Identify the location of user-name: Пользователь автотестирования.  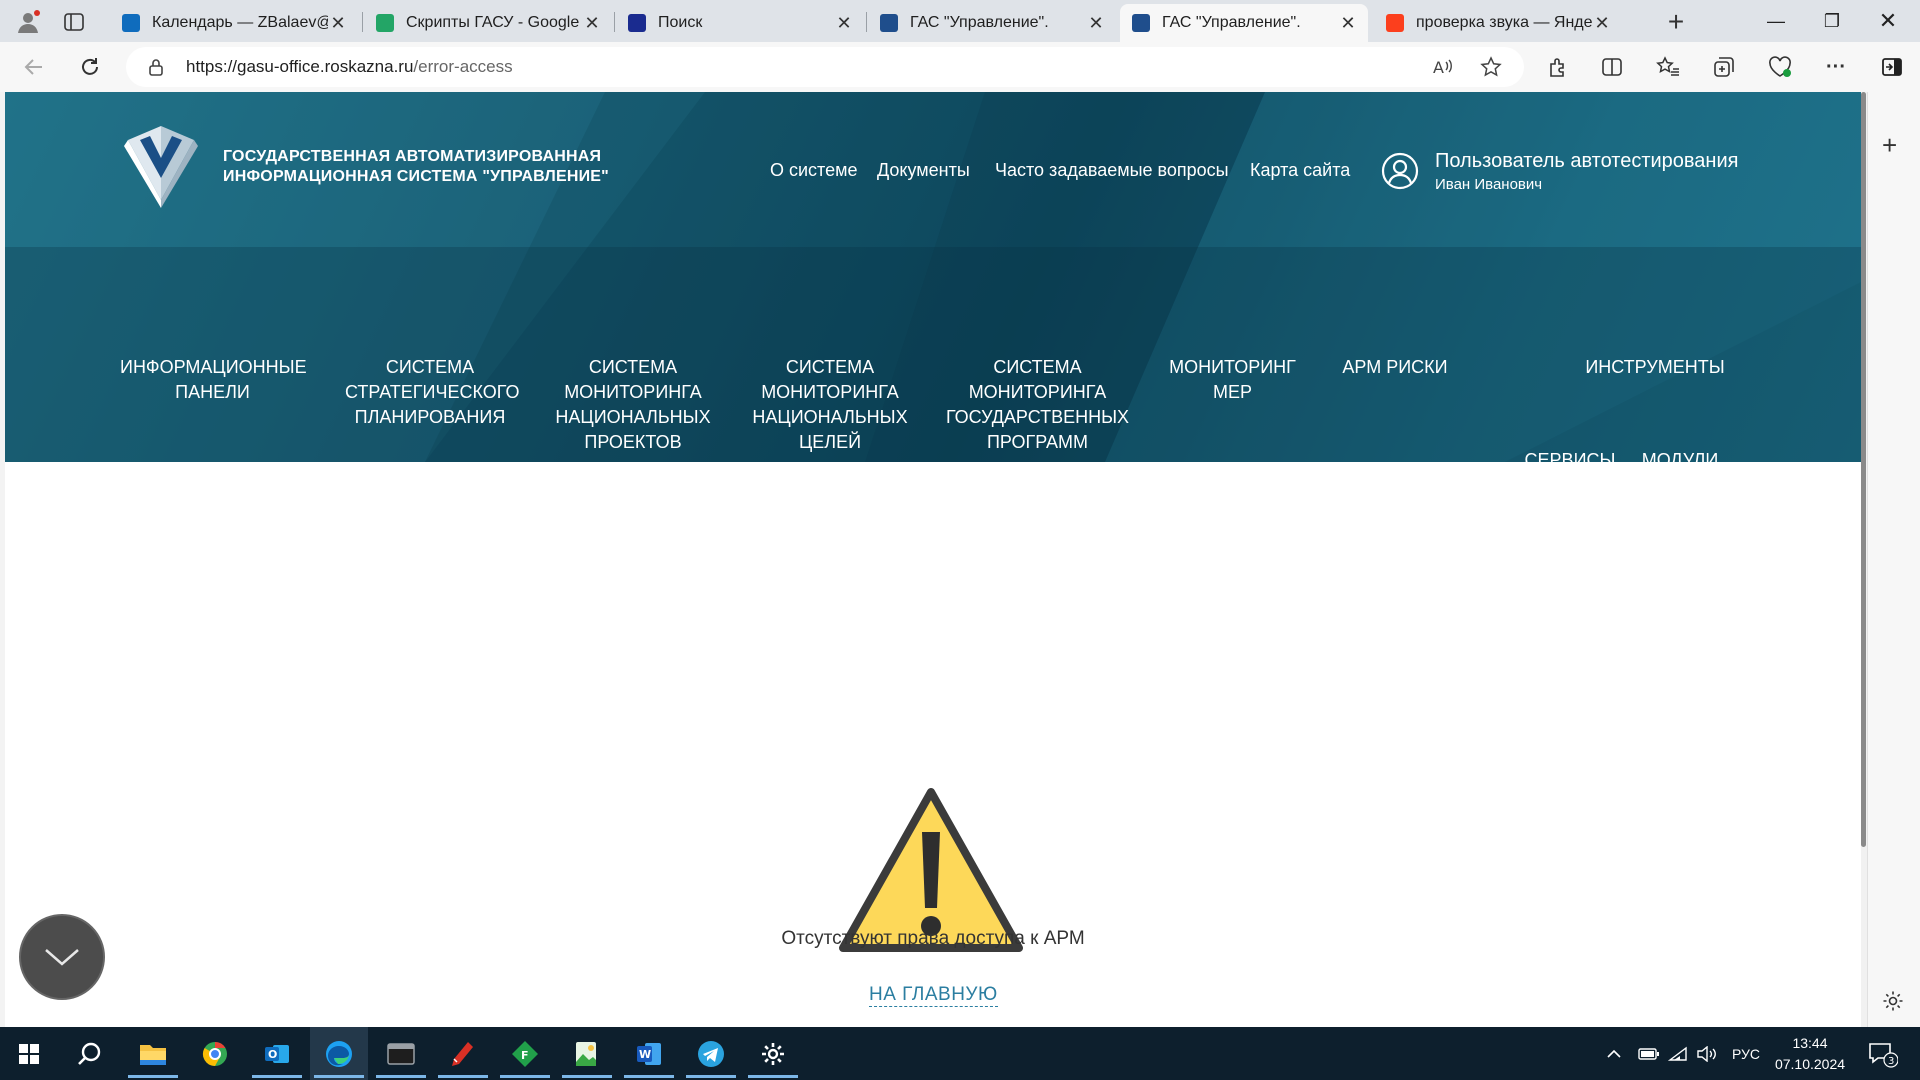
(1586, 161).